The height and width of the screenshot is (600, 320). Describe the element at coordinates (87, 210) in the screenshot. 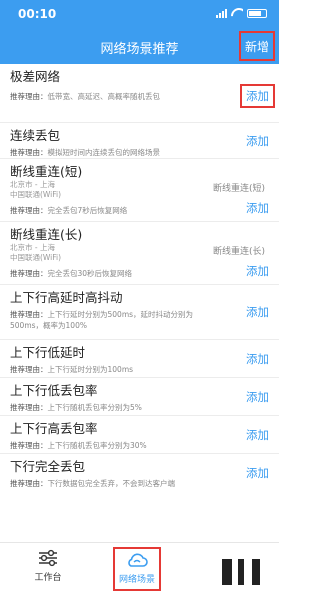

I see `reason-text: 完全丢包7秒后恢复网络` at that location.